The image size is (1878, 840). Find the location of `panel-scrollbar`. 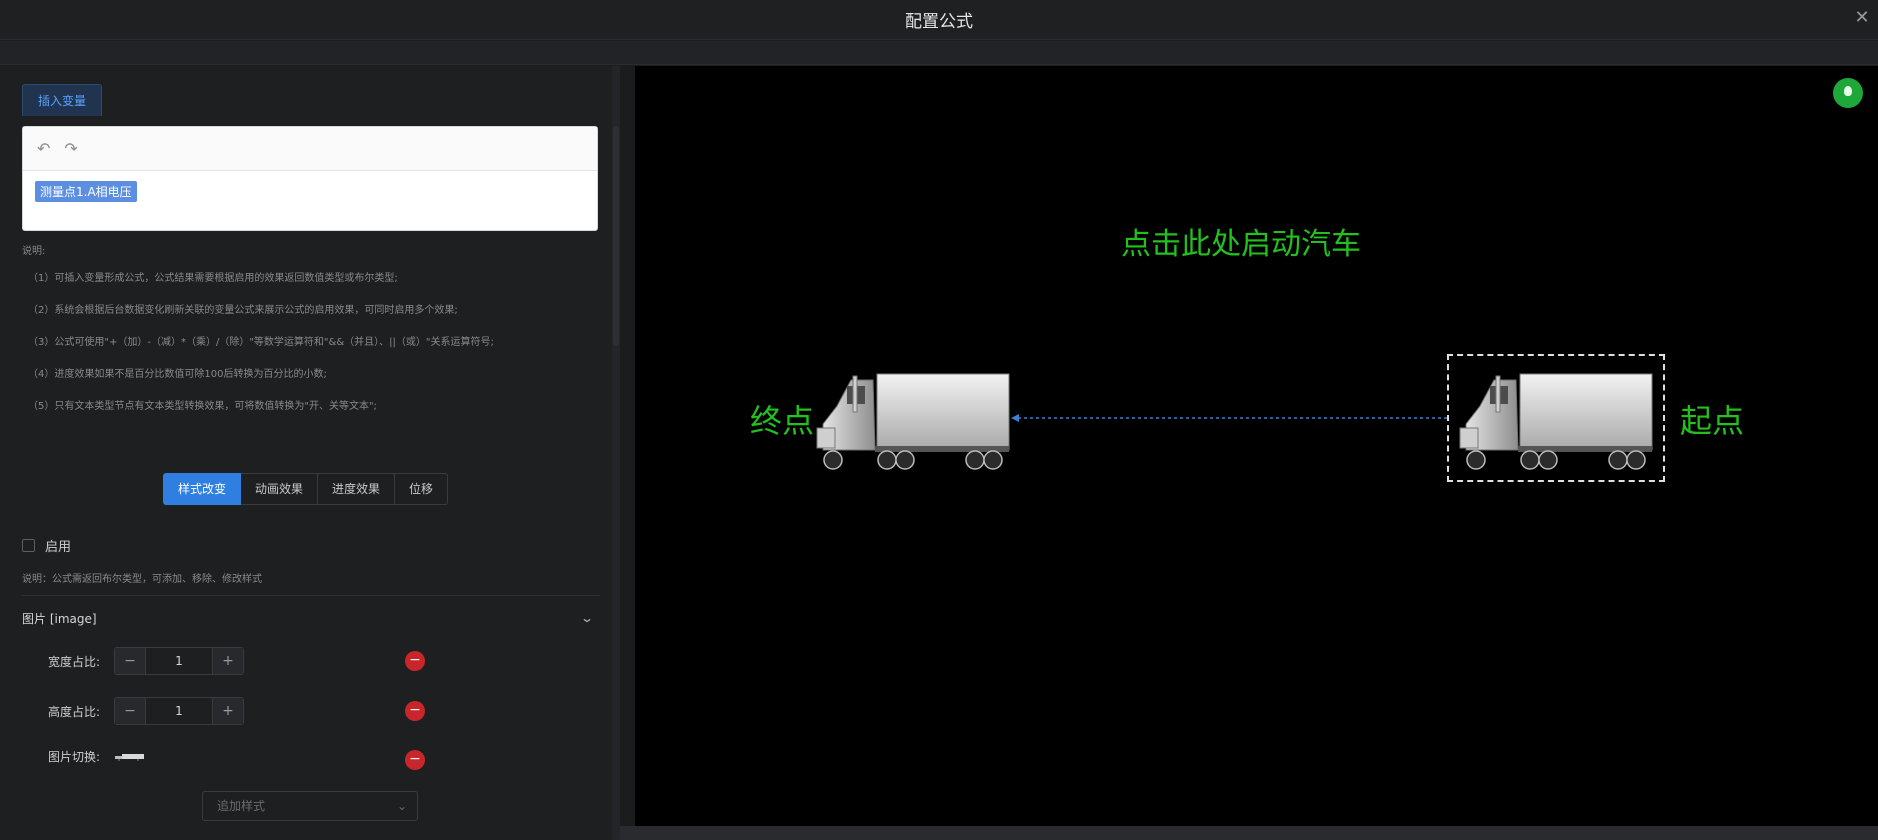

panel-scrollbar is located at coordinates (616, 453).